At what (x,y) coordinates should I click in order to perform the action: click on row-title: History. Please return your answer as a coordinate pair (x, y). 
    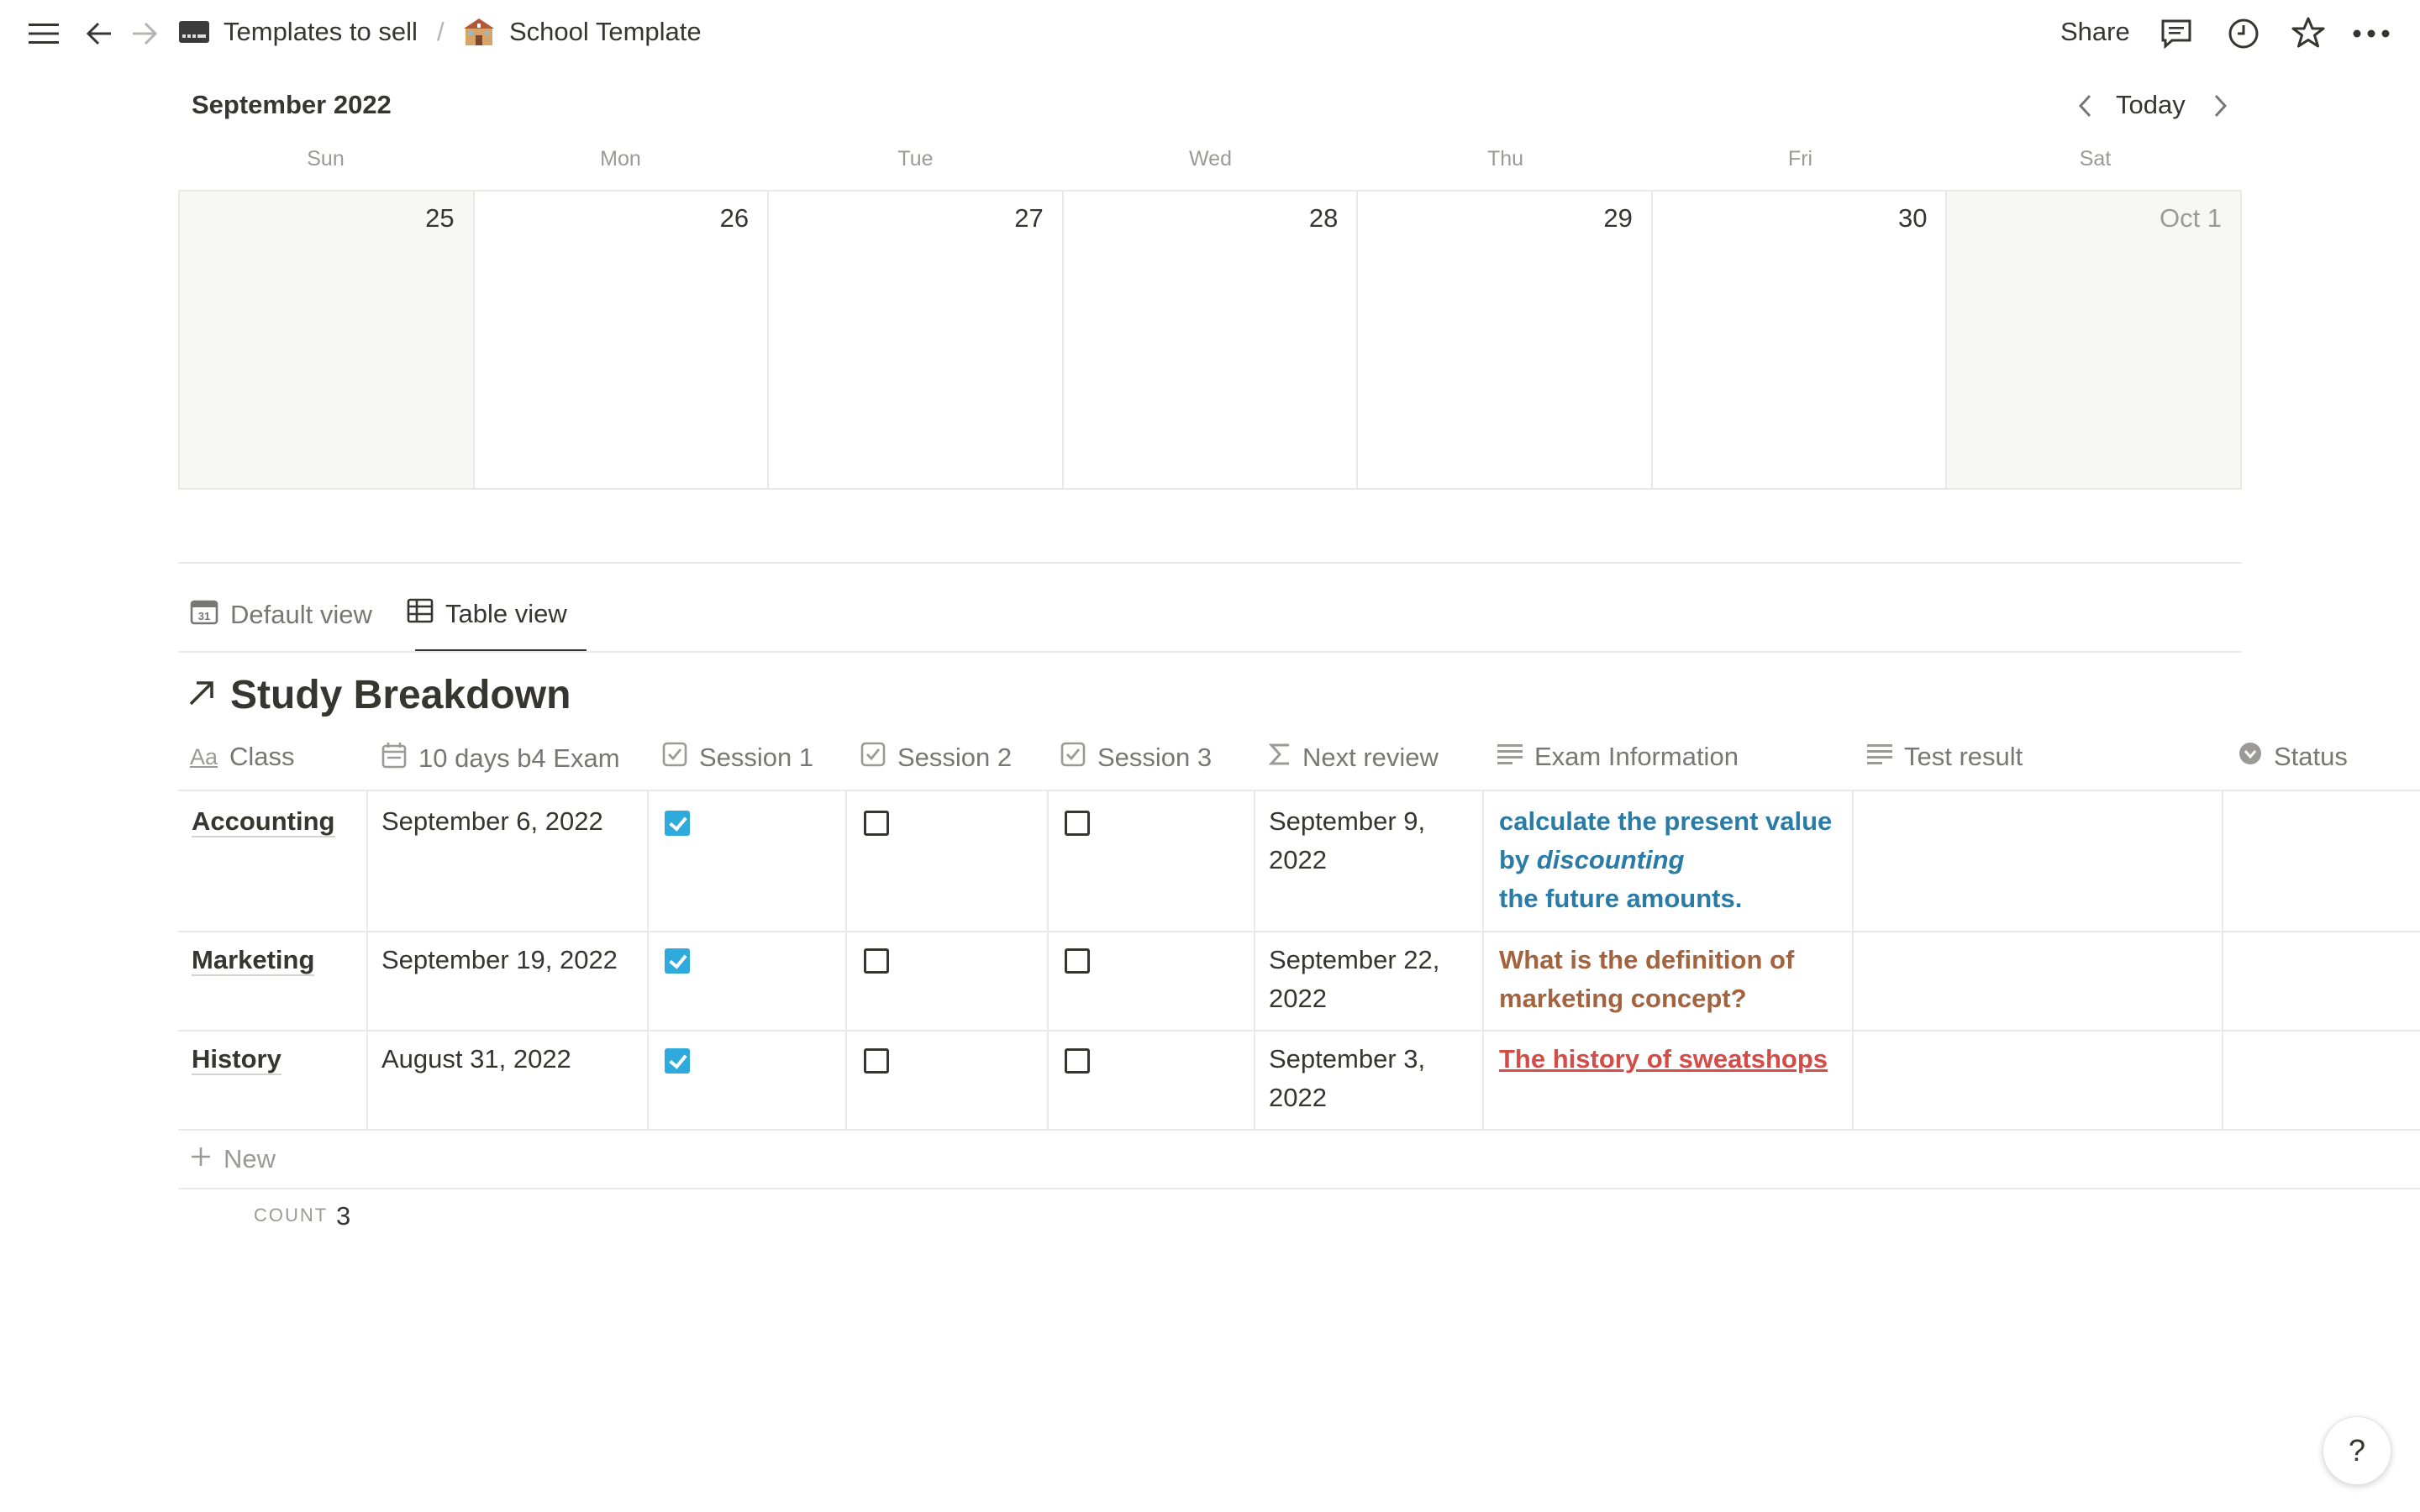
    Looking at the image, I should click on (236, 1059).